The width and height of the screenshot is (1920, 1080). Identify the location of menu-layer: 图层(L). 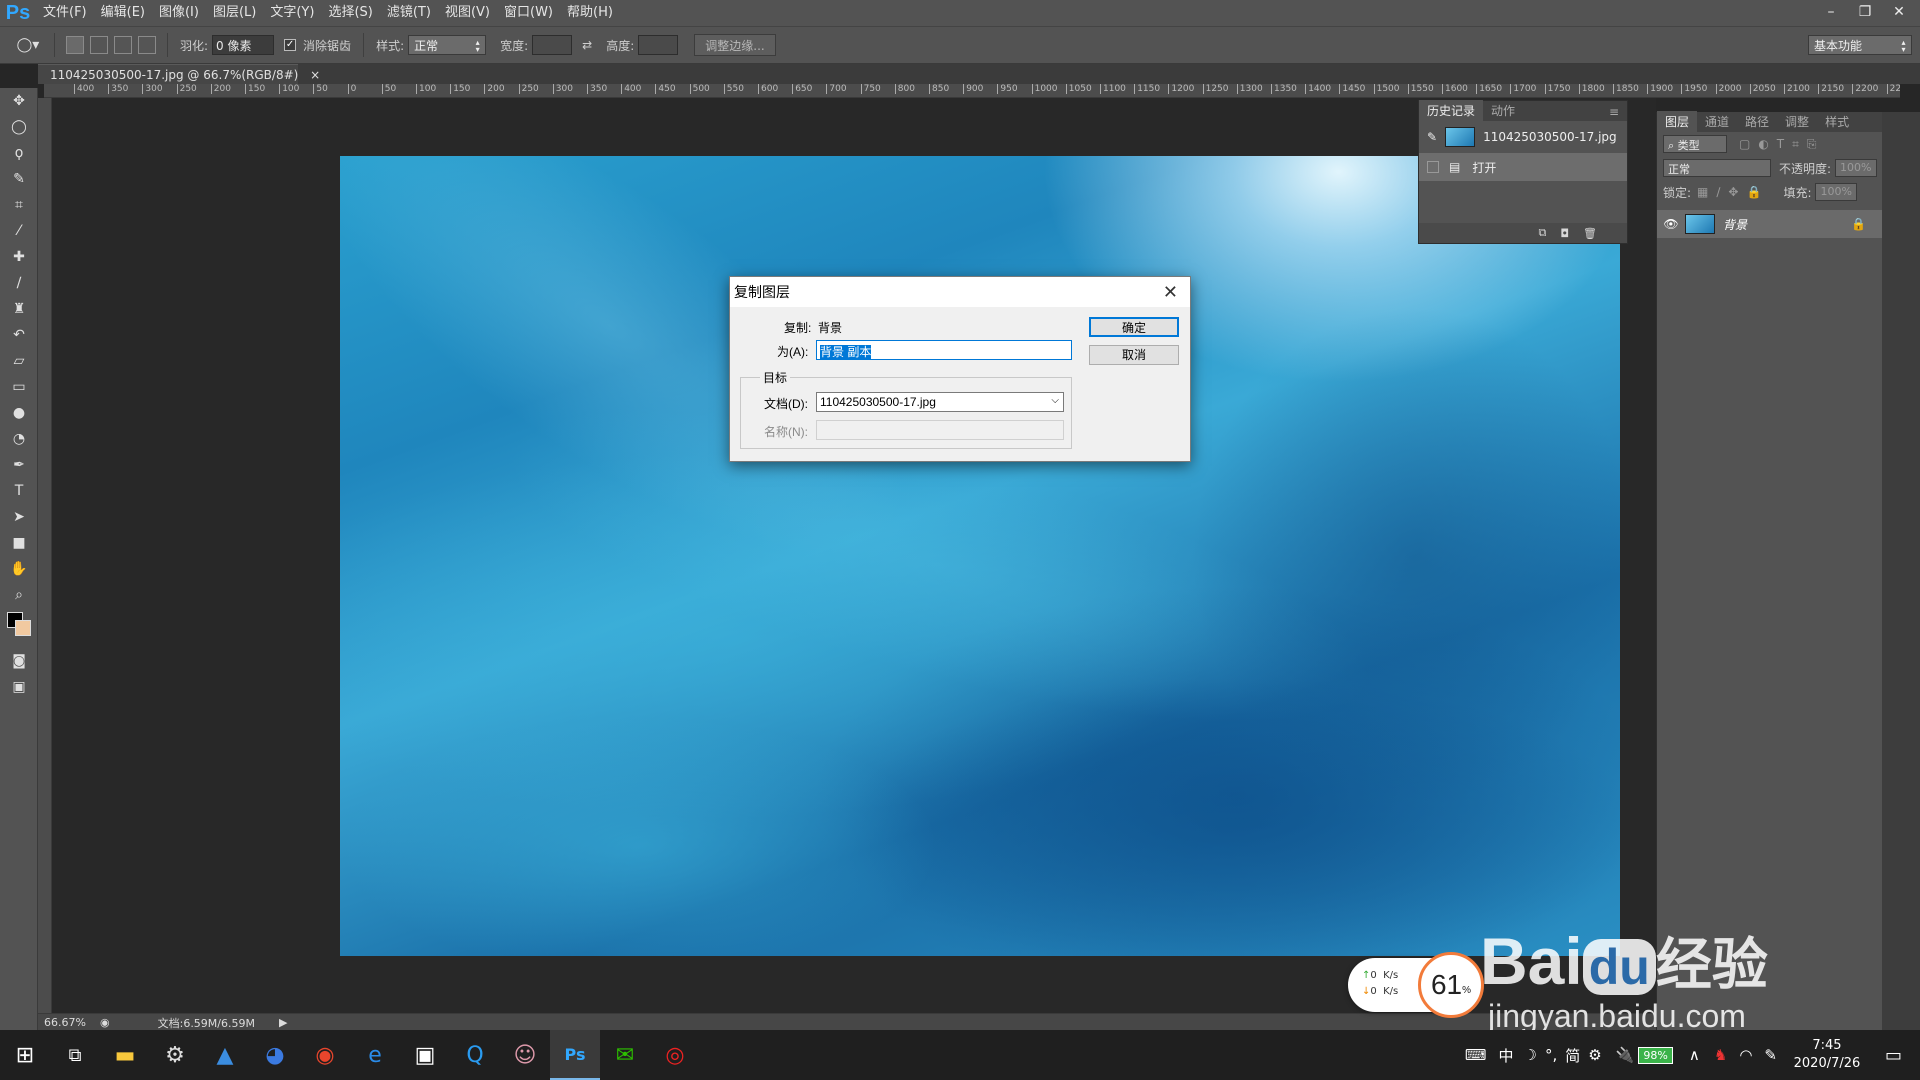
(234, 13).